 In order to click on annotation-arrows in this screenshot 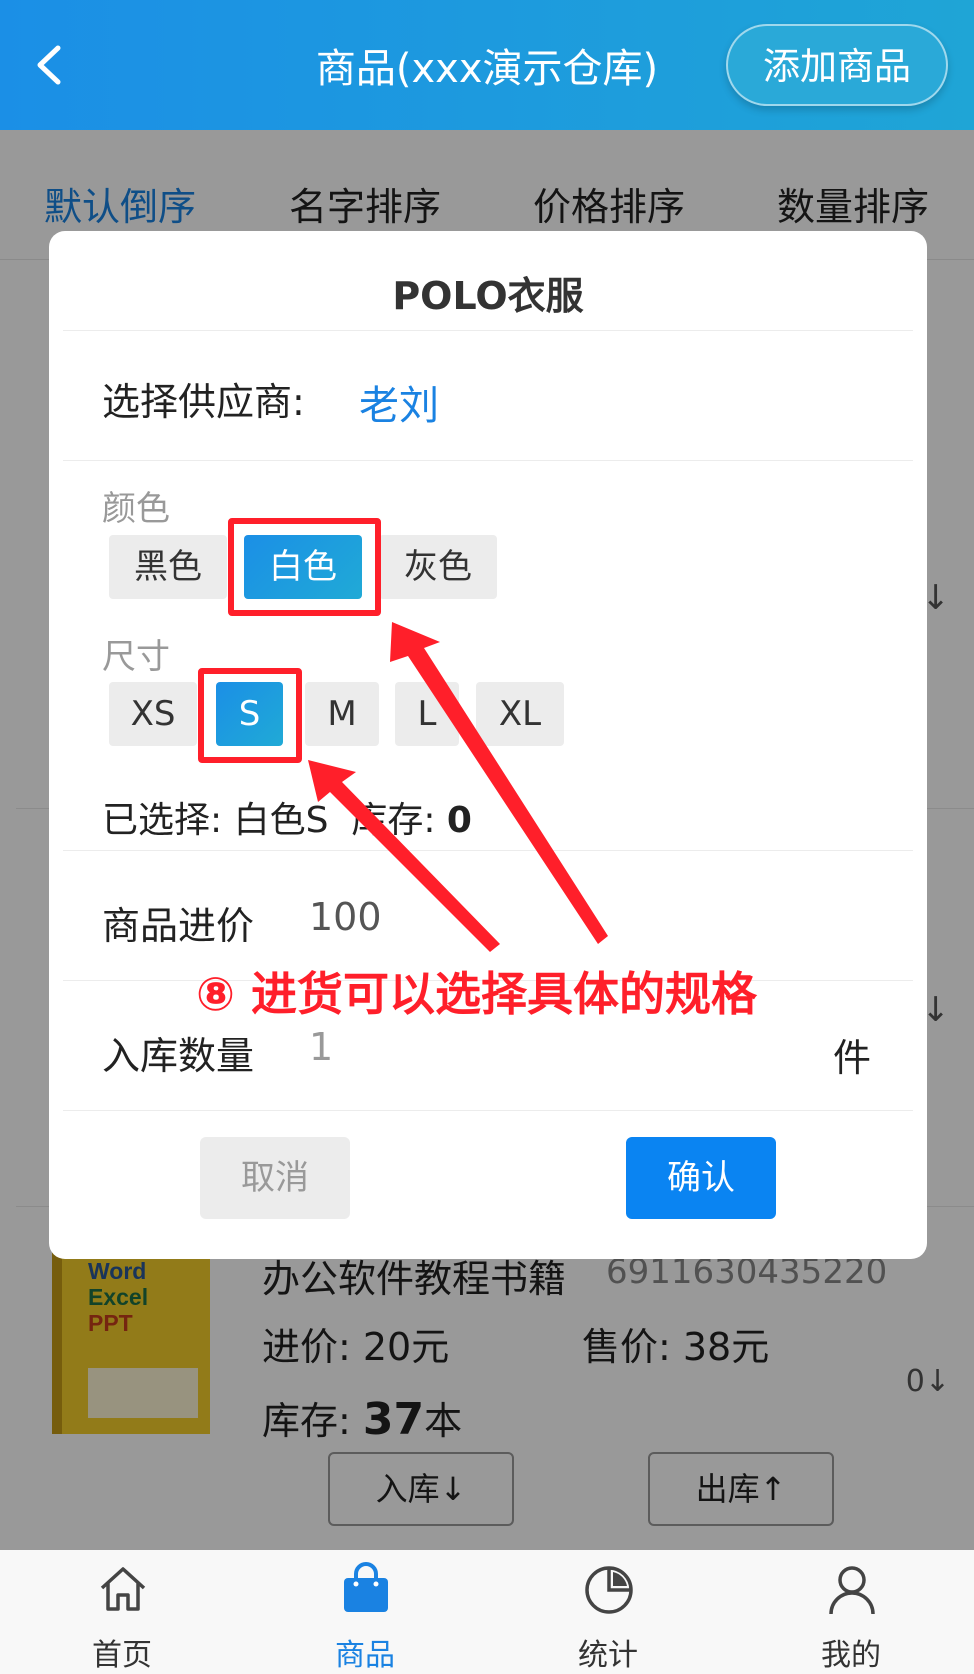, I will do `click(458, 787)`.